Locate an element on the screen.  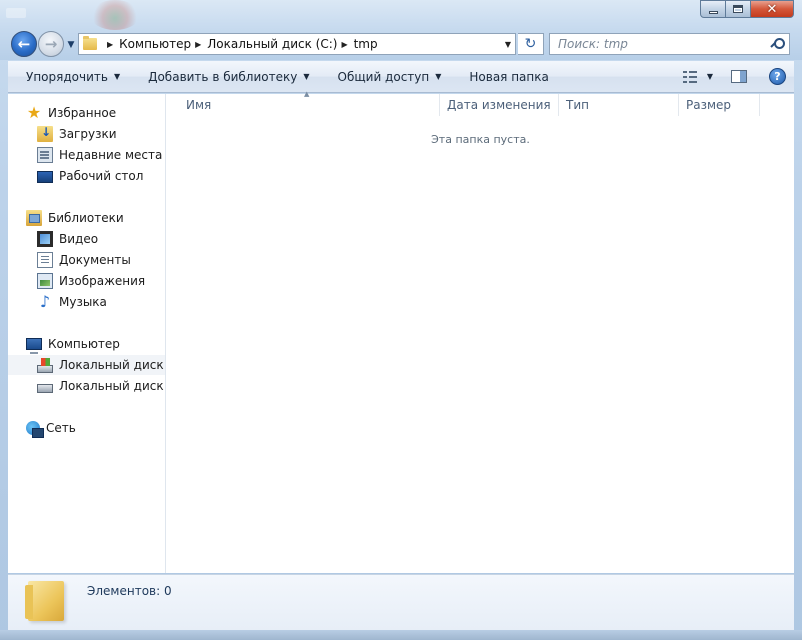
downloads-folder-icon is located at coordinates (45, 133).